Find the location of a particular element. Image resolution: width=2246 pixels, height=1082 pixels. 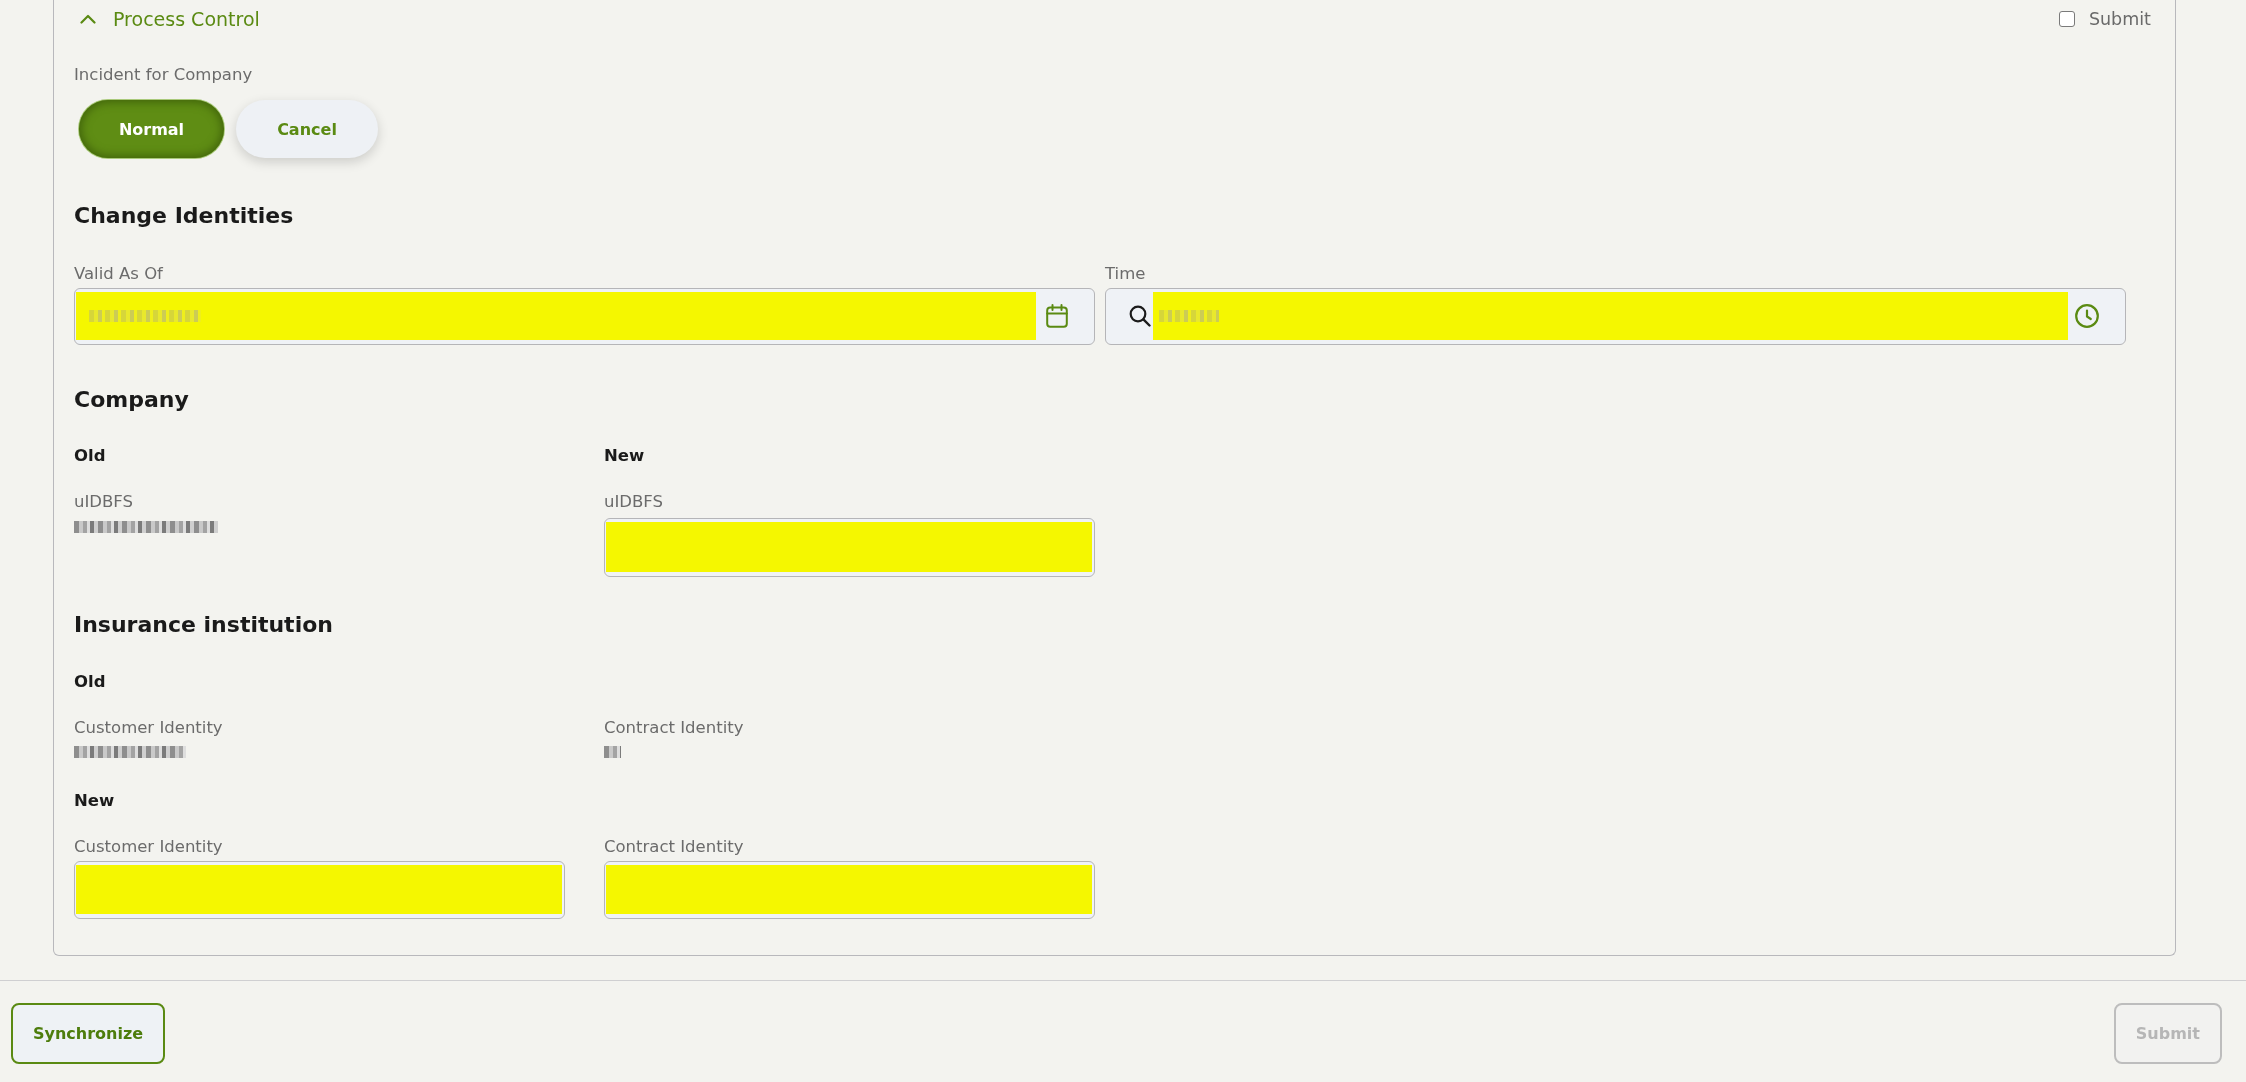

time-field is located at coordinates (1615, 316).